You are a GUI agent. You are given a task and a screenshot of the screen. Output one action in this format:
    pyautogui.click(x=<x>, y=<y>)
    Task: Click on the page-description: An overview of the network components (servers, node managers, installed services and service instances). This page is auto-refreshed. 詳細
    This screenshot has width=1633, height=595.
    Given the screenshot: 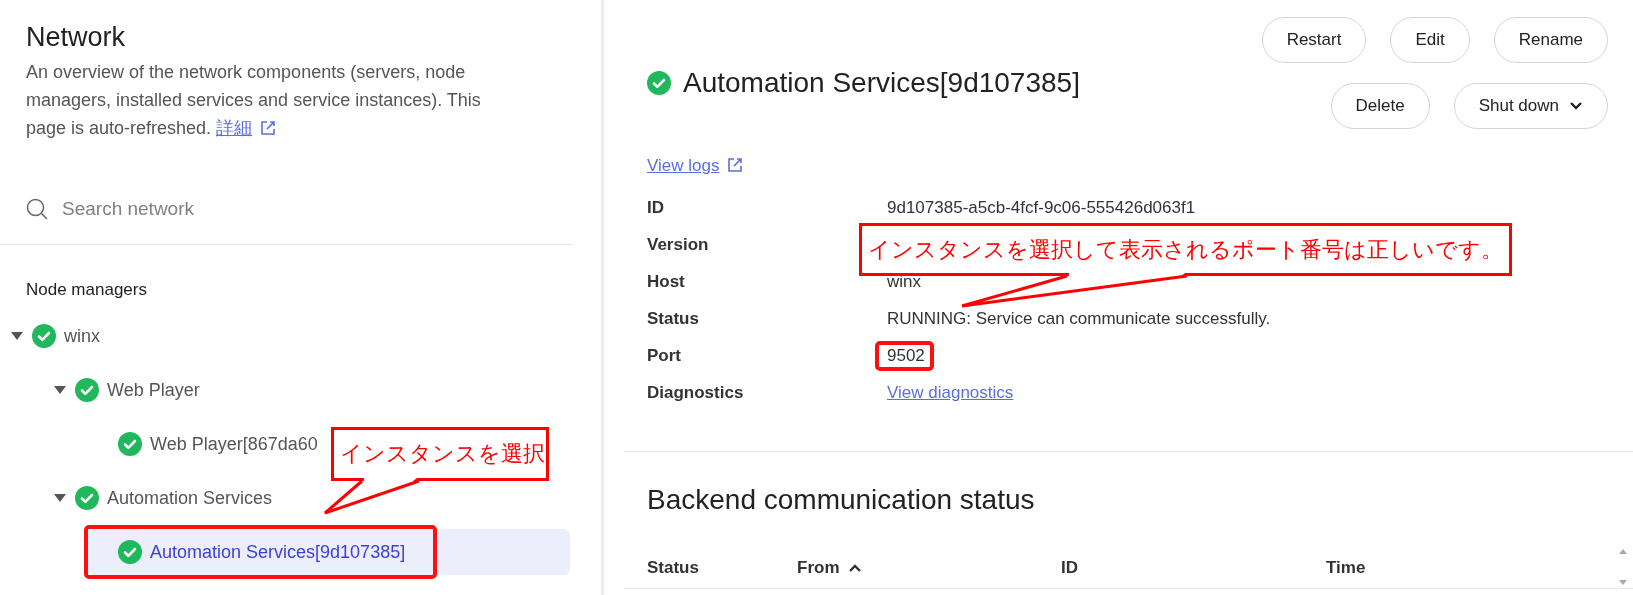 What is the action you would take?
    pyautogui.click(x=254, y=100)
    